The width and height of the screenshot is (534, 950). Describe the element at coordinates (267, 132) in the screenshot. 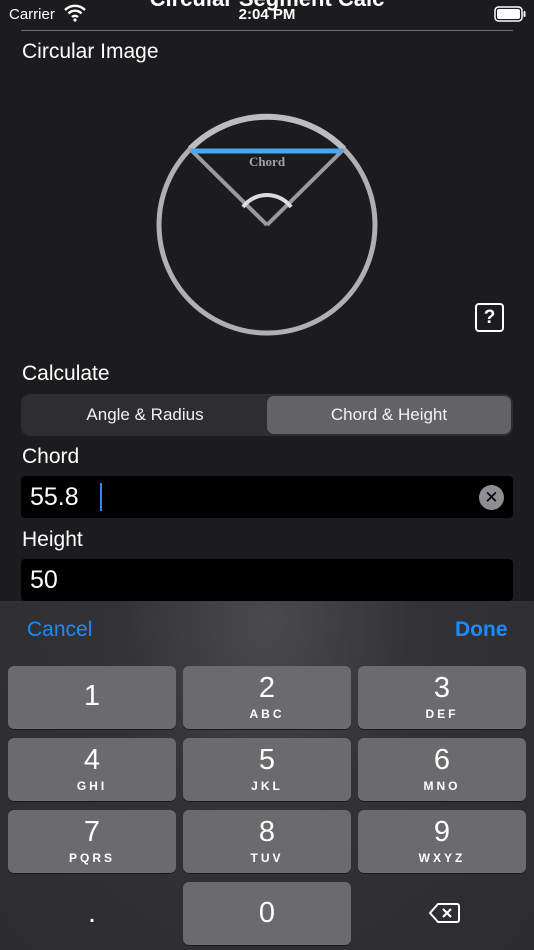

I see `segment-arc-top` at that location.